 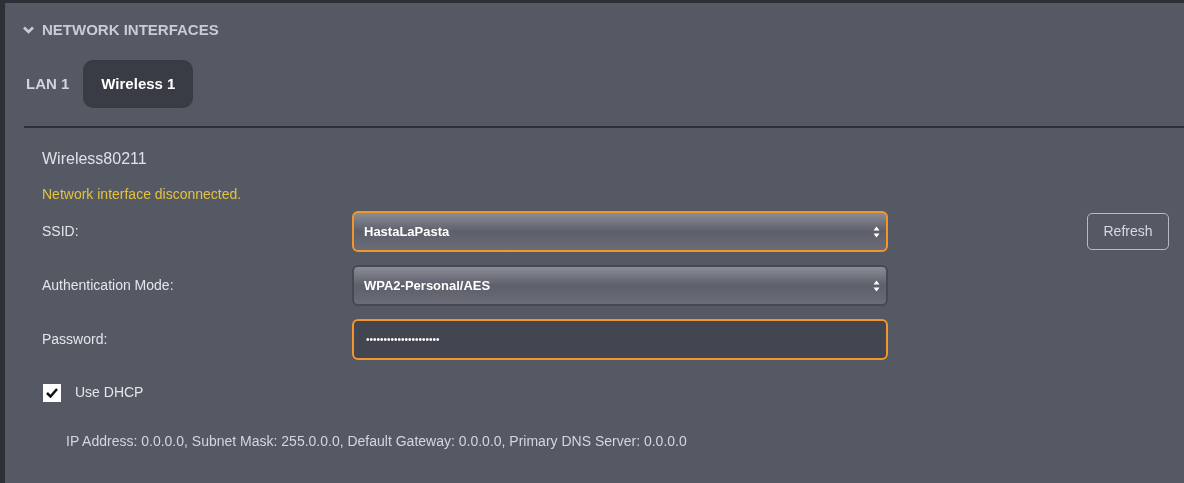 I want to click on chevron-icon, so click(x=28, y=30).